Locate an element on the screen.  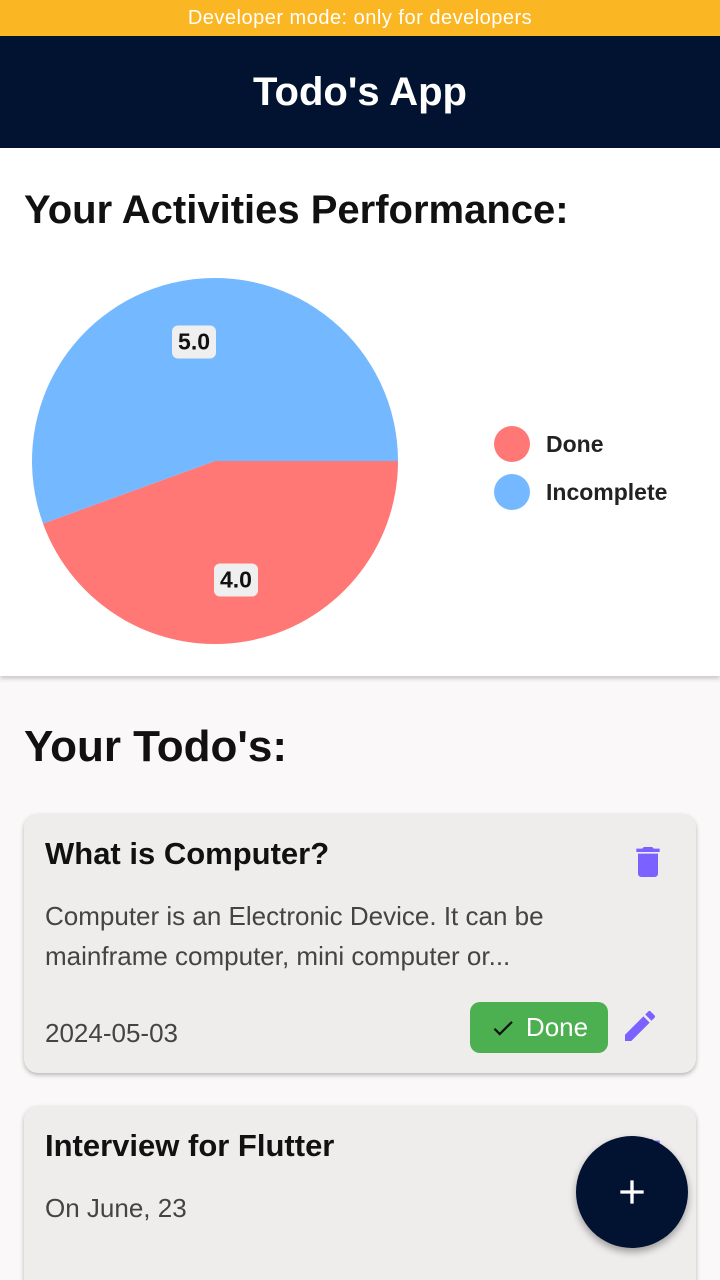
legend-item-incomplete: Incomplete is located at coordinates (580, 492).